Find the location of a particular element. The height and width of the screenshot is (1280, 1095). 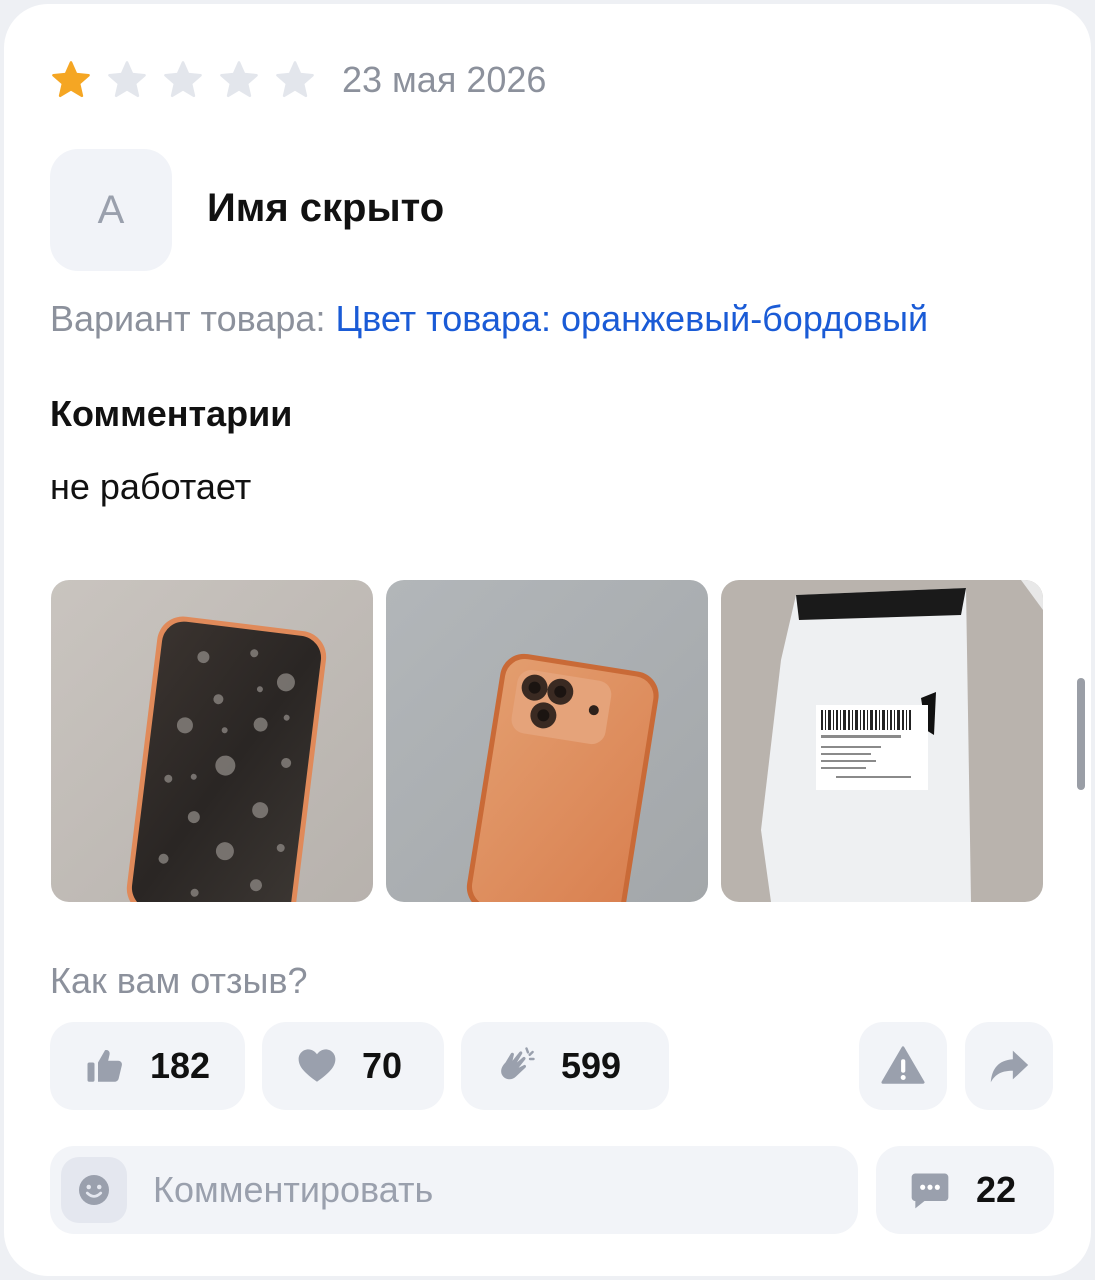

report-button is located at coordinates (903, 1066).